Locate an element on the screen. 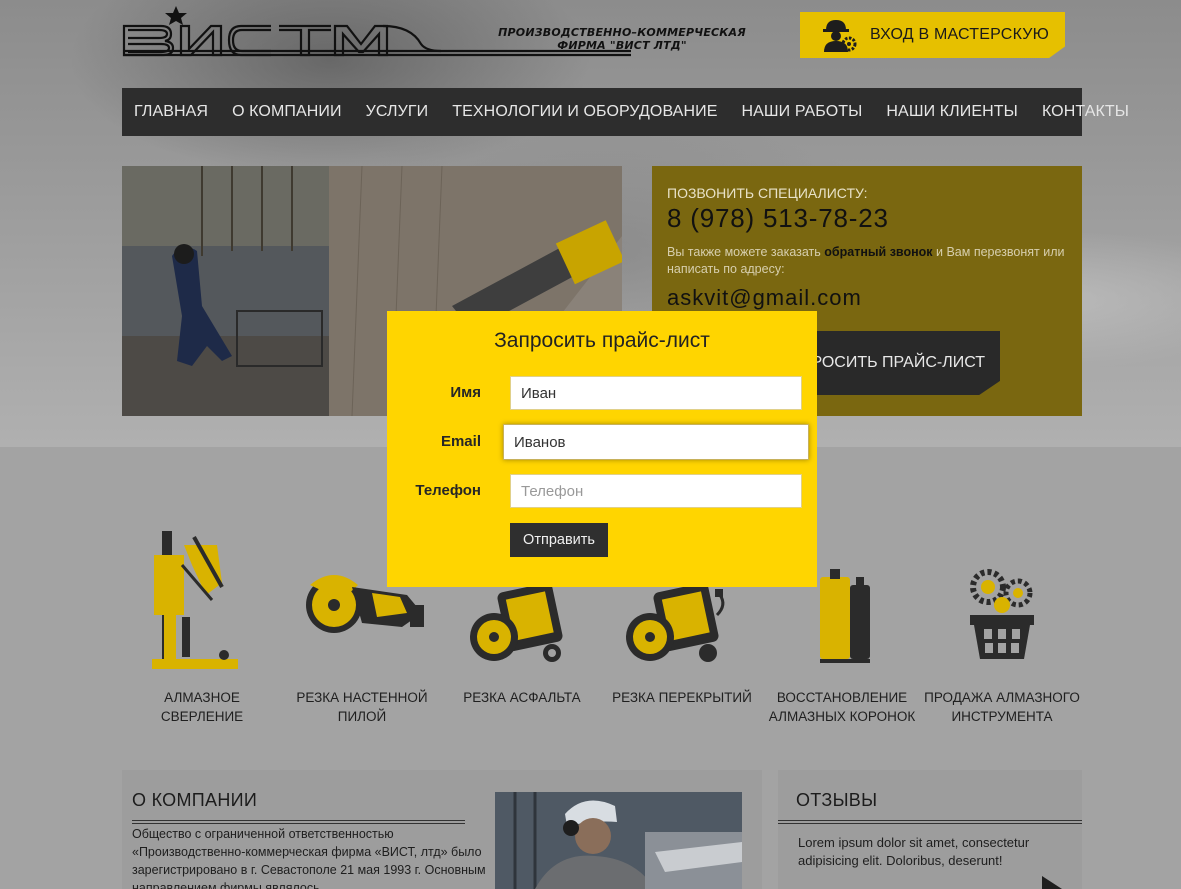 This screenshot has width=1181, height=889. name-input is located at coordinates (656, 393).